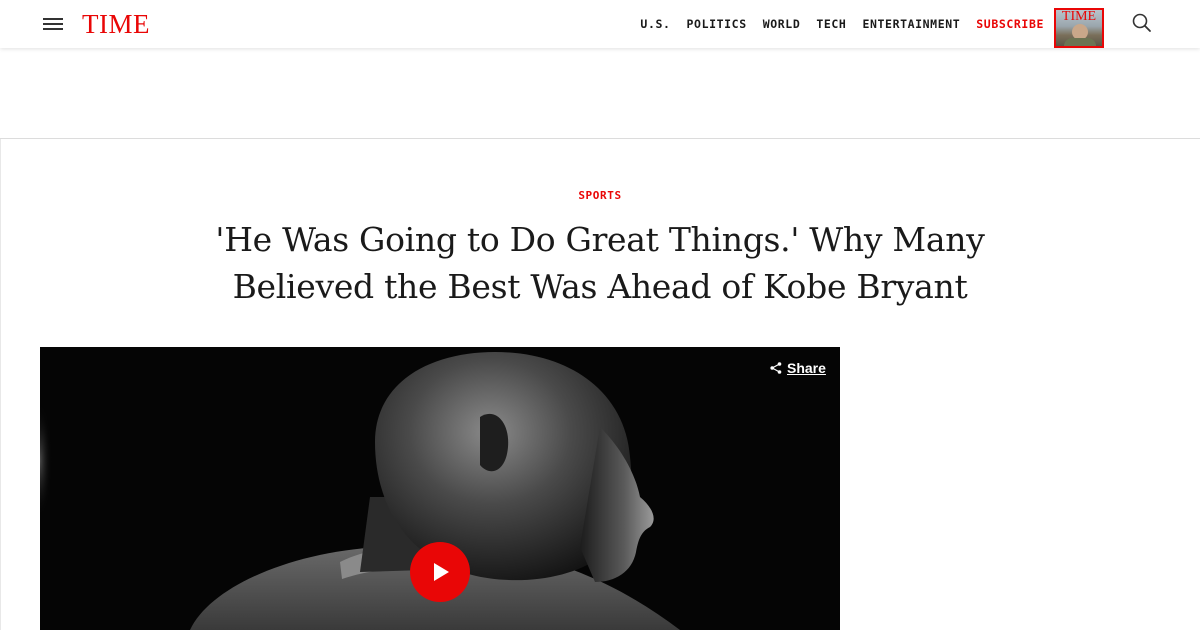 This screenshot has height=630, width=1200. I want to click on play-button, so click(440, 572).